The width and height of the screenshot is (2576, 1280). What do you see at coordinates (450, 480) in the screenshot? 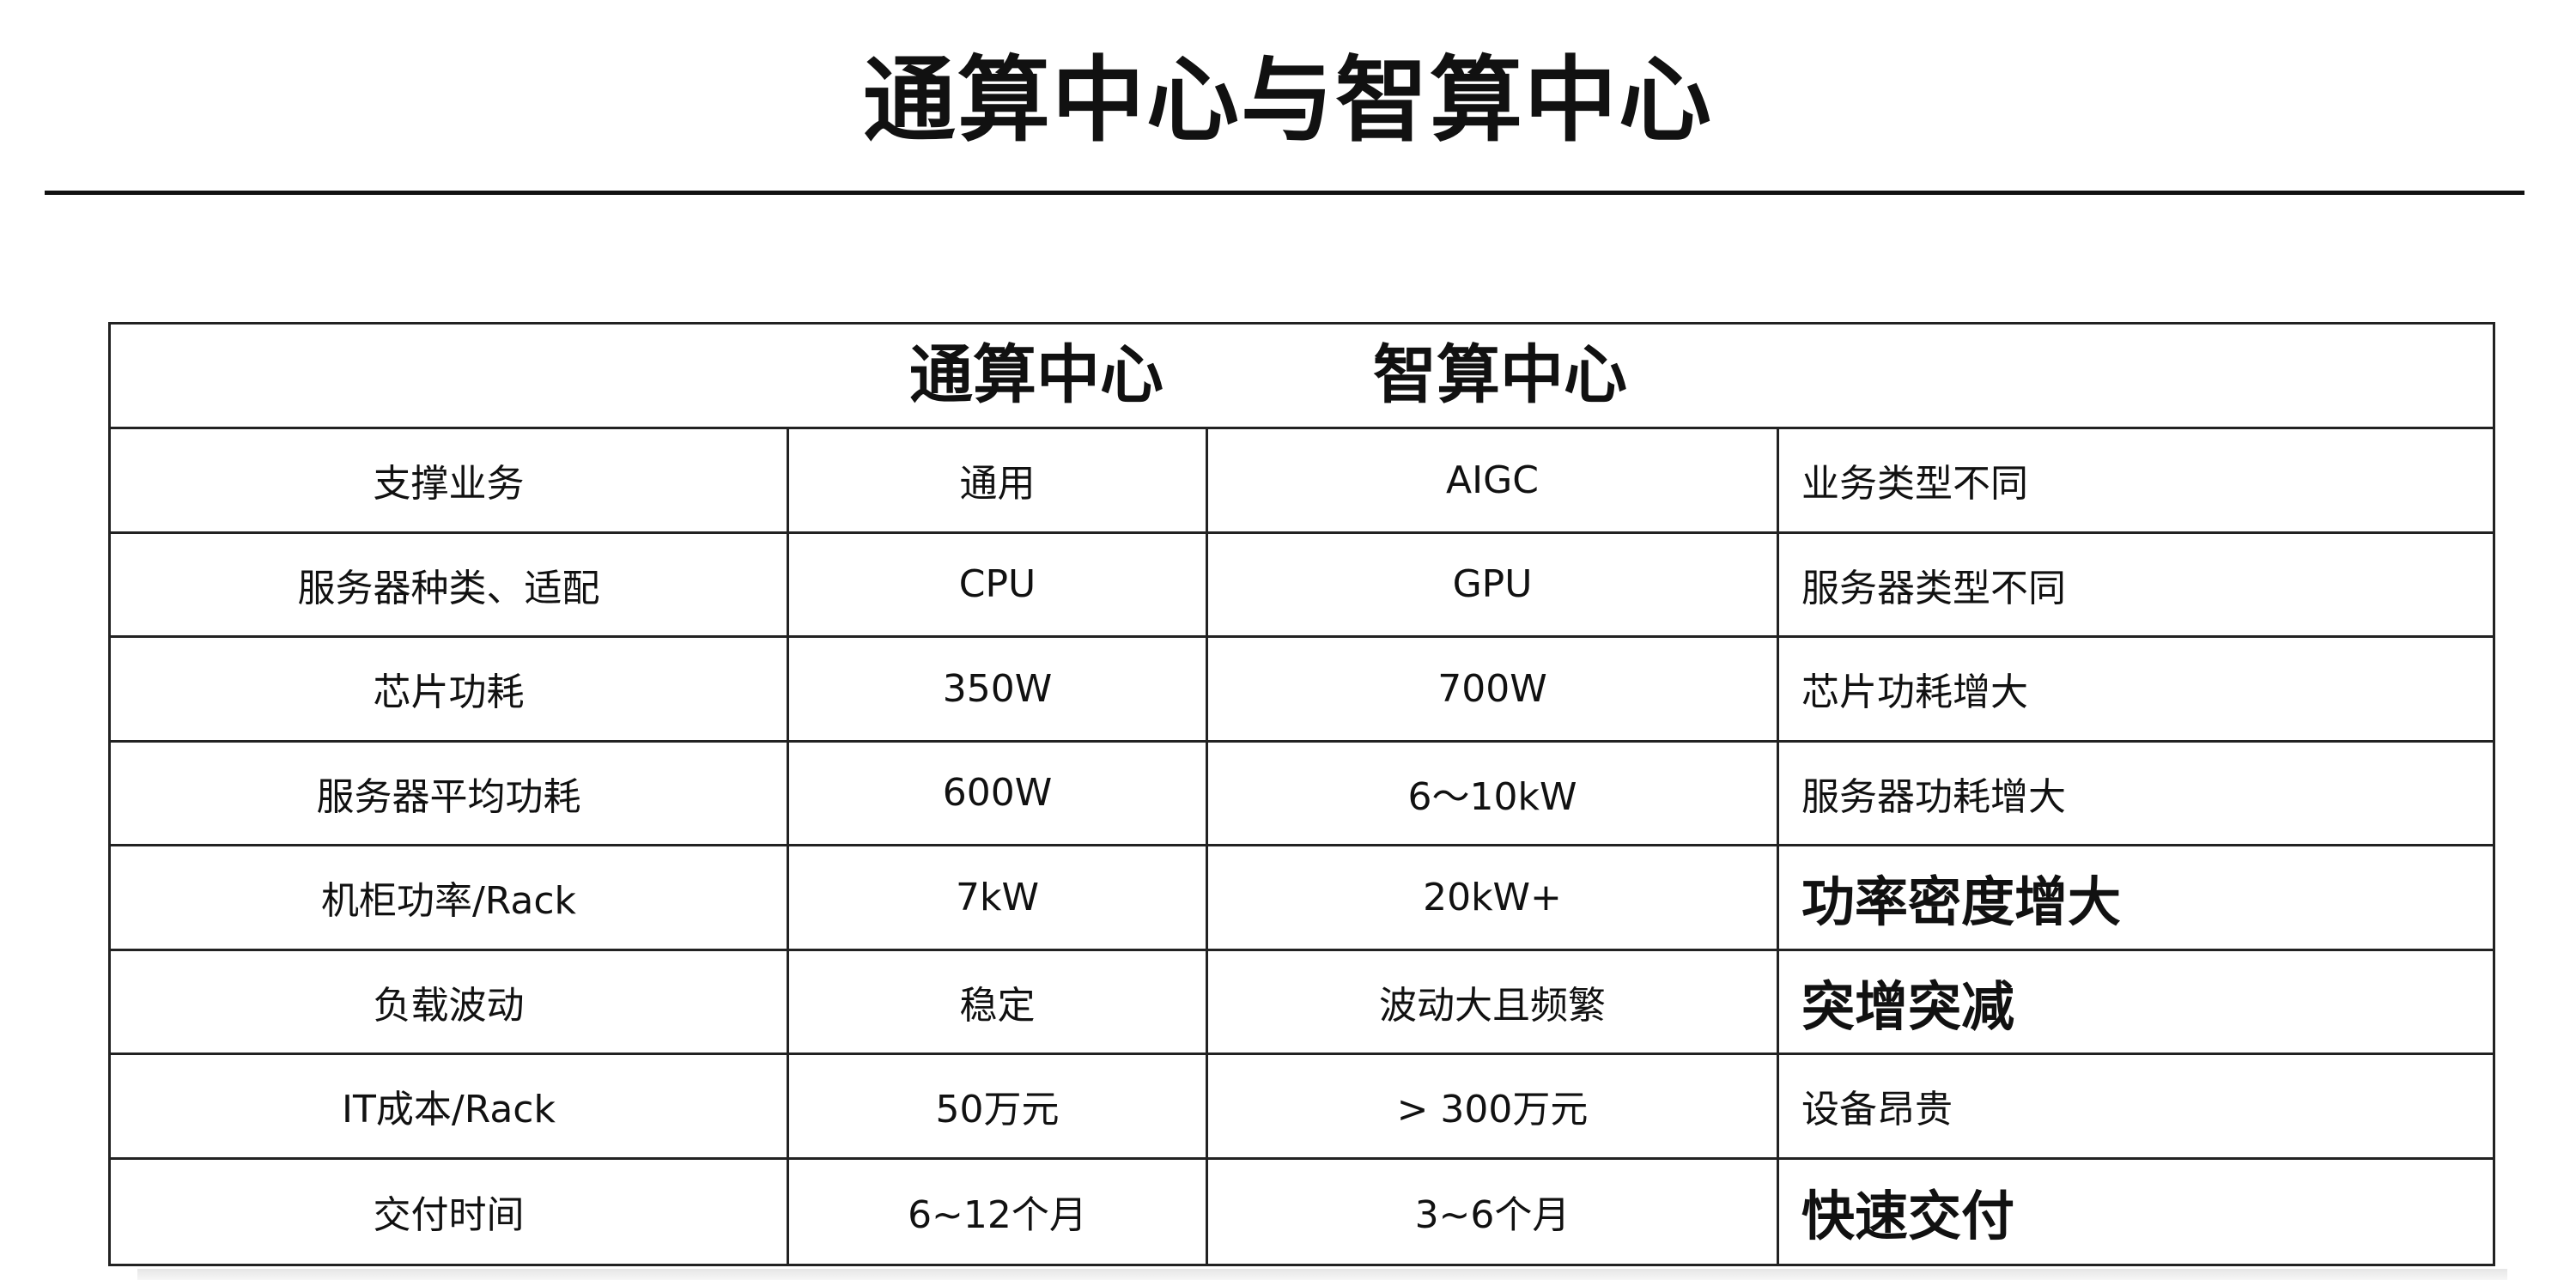
I see `cell-item: 支撑业务` at bounding box center [450, 480].